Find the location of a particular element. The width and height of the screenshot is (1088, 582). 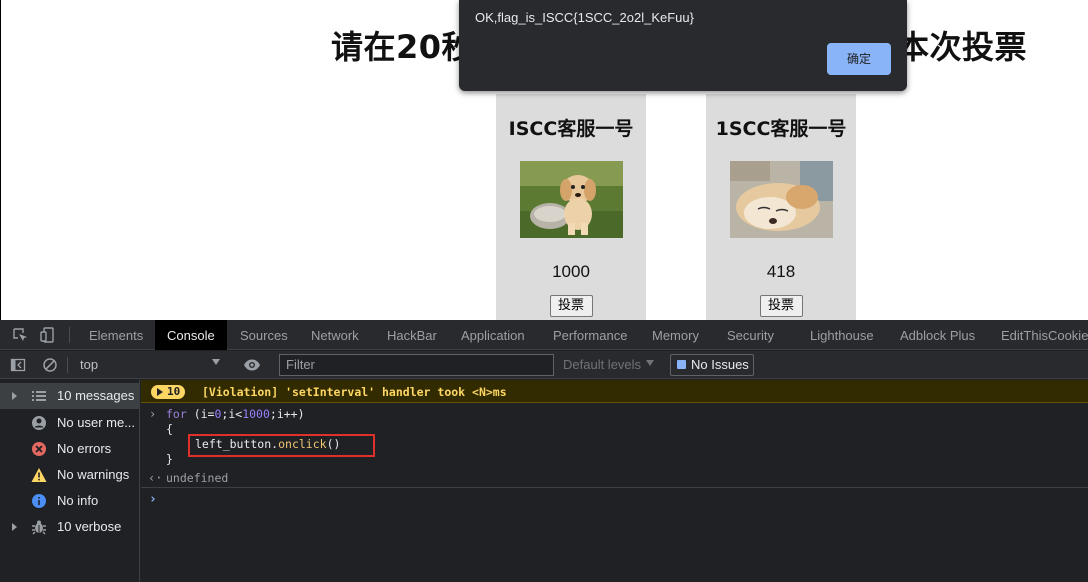

tab-lighthouse: Lighthouse is located at coordinates (842, 335).